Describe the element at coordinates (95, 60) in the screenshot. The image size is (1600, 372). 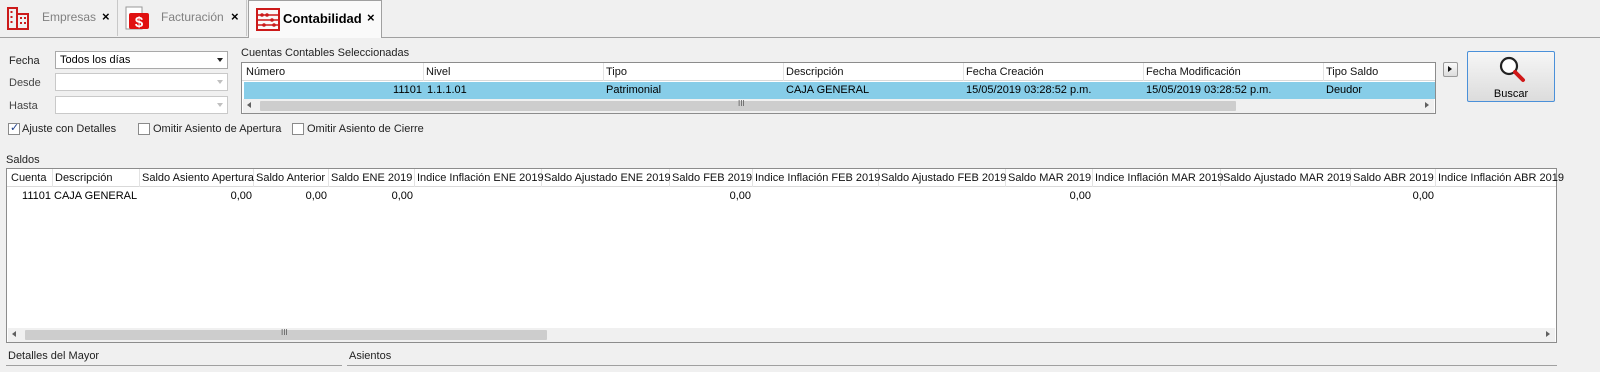
I see `fecha-select-value: Todos los días` at that location.